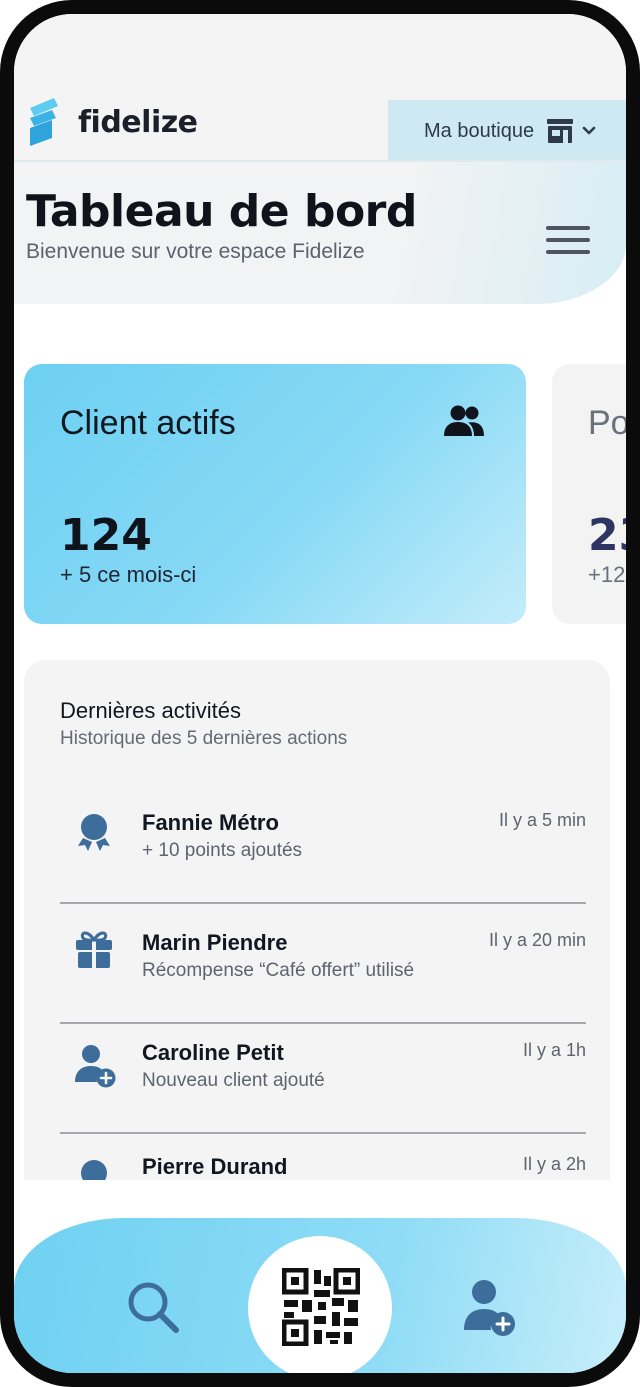 Image resolution: width=640 pixels, height=1387 pixels. What do you see at coordinates (210, 822) in the screenshot?
I see `activity-name: Fannie Métro` at bounding box center [210, 822].